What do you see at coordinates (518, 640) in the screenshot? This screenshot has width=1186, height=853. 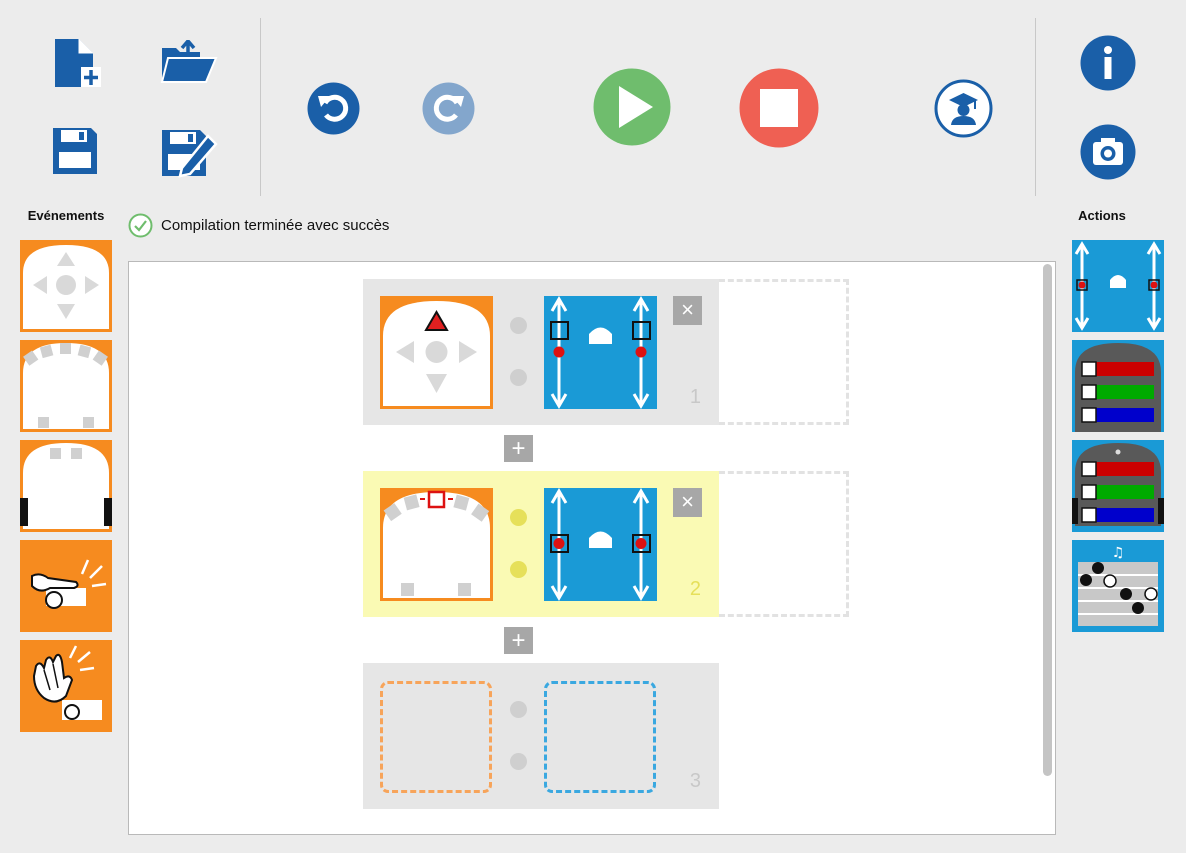 I see `add-pair-button-2: +` at bounding box center [518, 640].